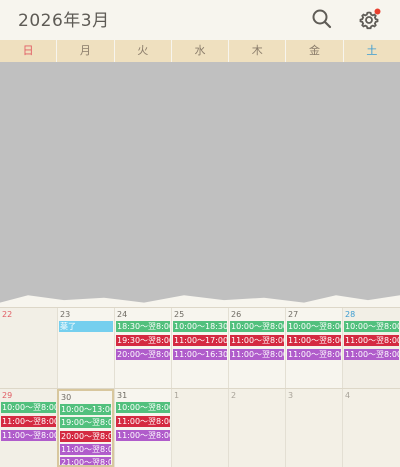  Describe the element at coordinates (234, 395) in the screenshot. I see `day-number: 2` at that location.